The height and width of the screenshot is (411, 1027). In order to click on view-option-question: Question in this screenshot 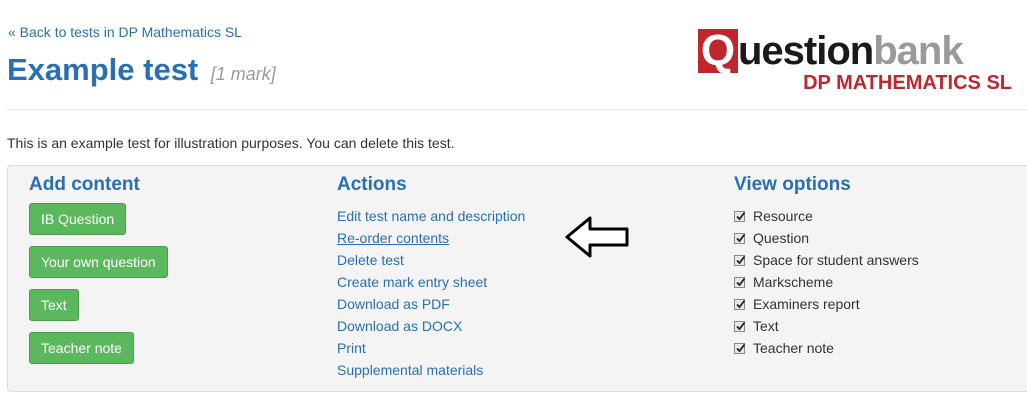, I will do `click(826, 238)`.